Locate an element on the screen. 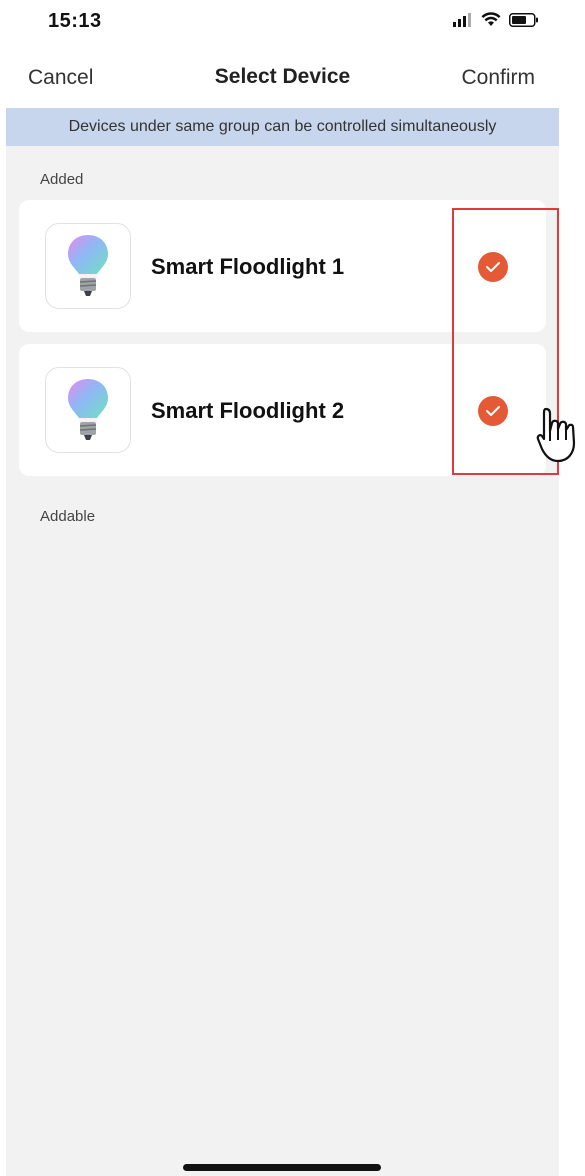  confirm-button: Confirm is located at coordinates (498, 78).